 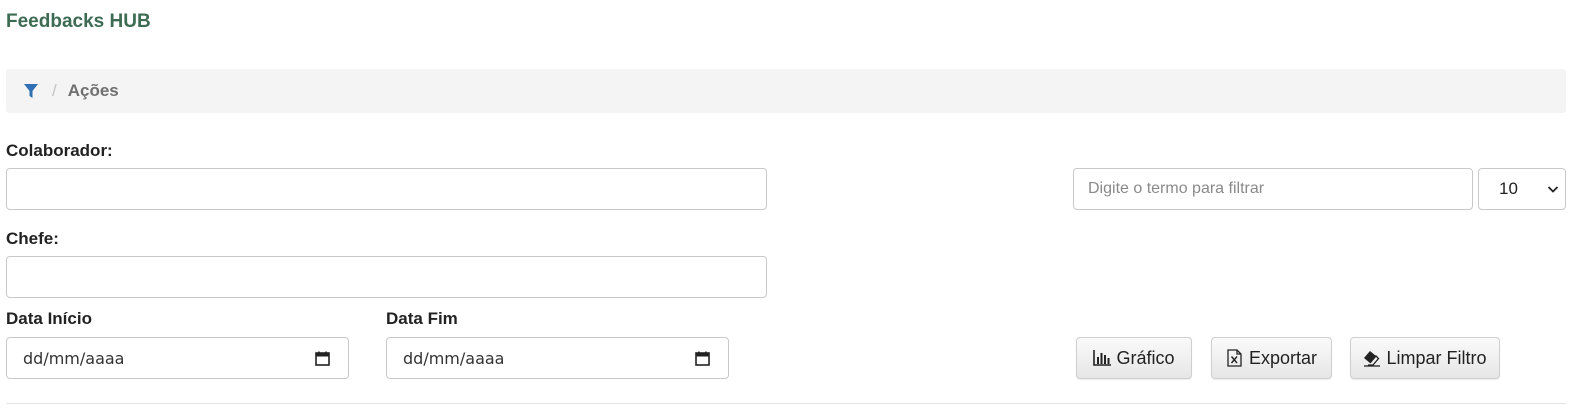 I want to click on exportar-label: Exportar, so click(x=1283, y=357).